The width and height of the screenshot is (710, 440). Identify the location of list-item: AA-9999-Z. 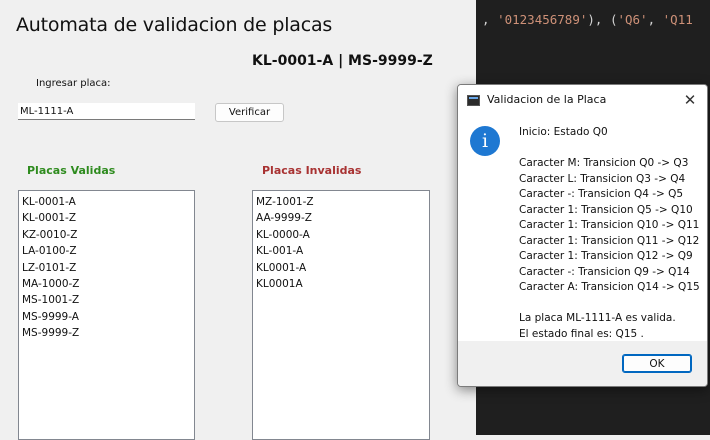
(341, 218).